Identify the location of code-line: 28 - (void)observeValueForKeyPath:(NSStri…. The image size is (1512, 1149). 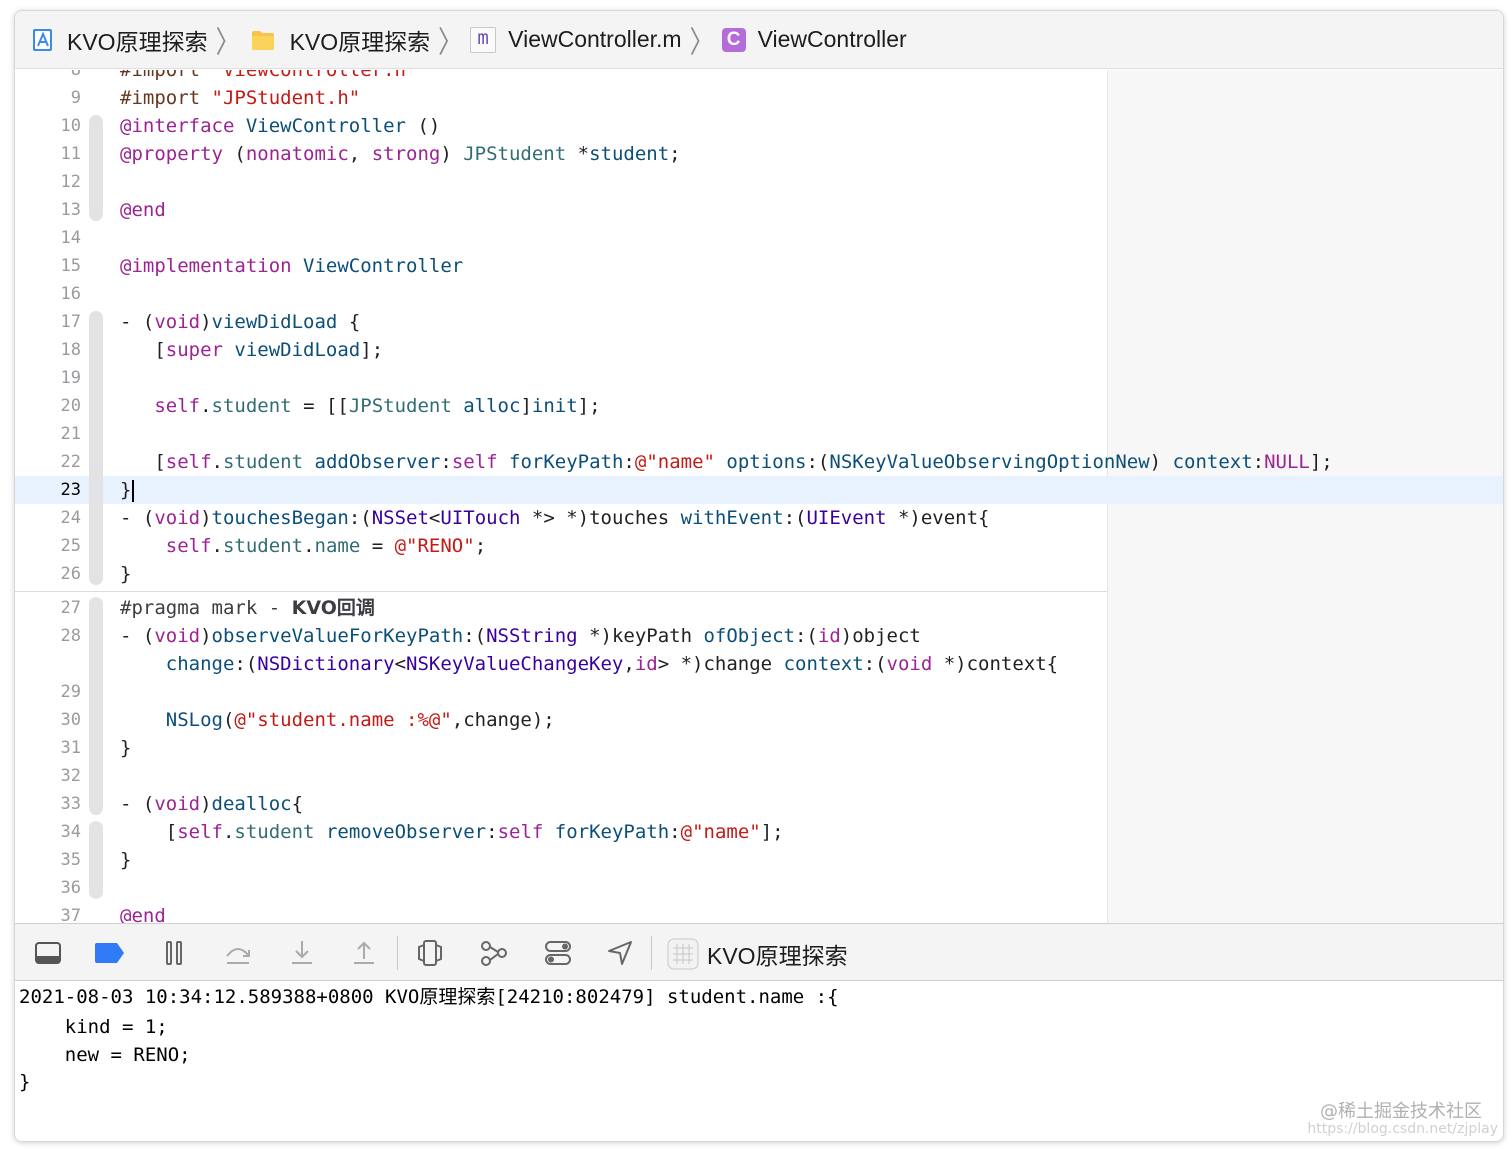
(561, 636).